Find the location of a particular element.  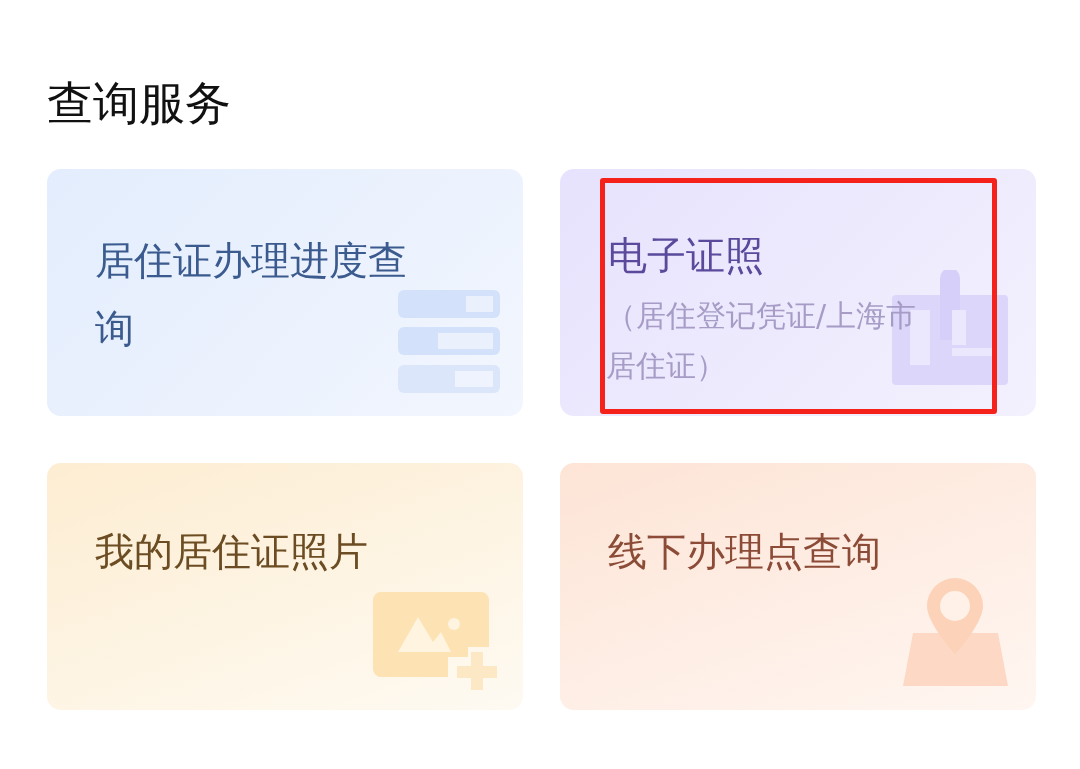

section-title: 查询服务 is located at coordinates (139, 104).